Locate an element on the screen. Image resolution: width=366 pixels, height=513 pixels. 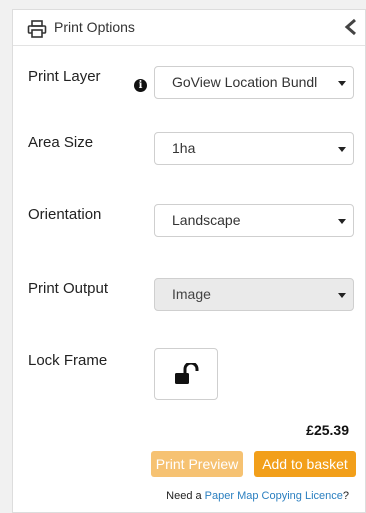
printer-icon is located at coordinates (37, 29).